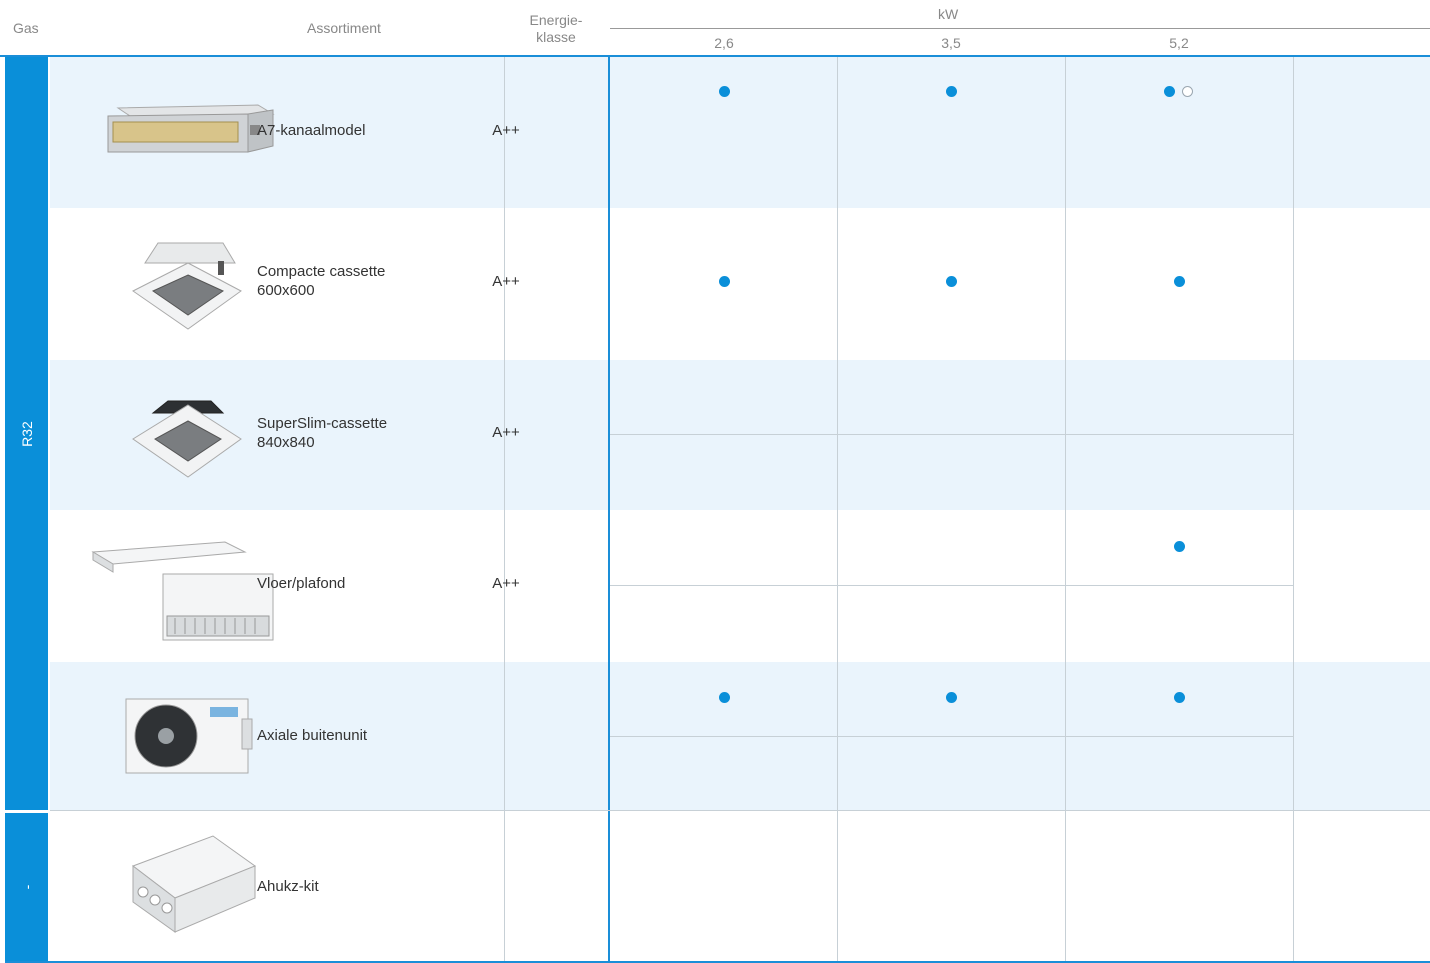 This screenshot has height=963, width=1430. What do you see at coordinates (1187, 91) in the screenshot?
I see `availability-dot-optional` at bounding box center [1187, 91].